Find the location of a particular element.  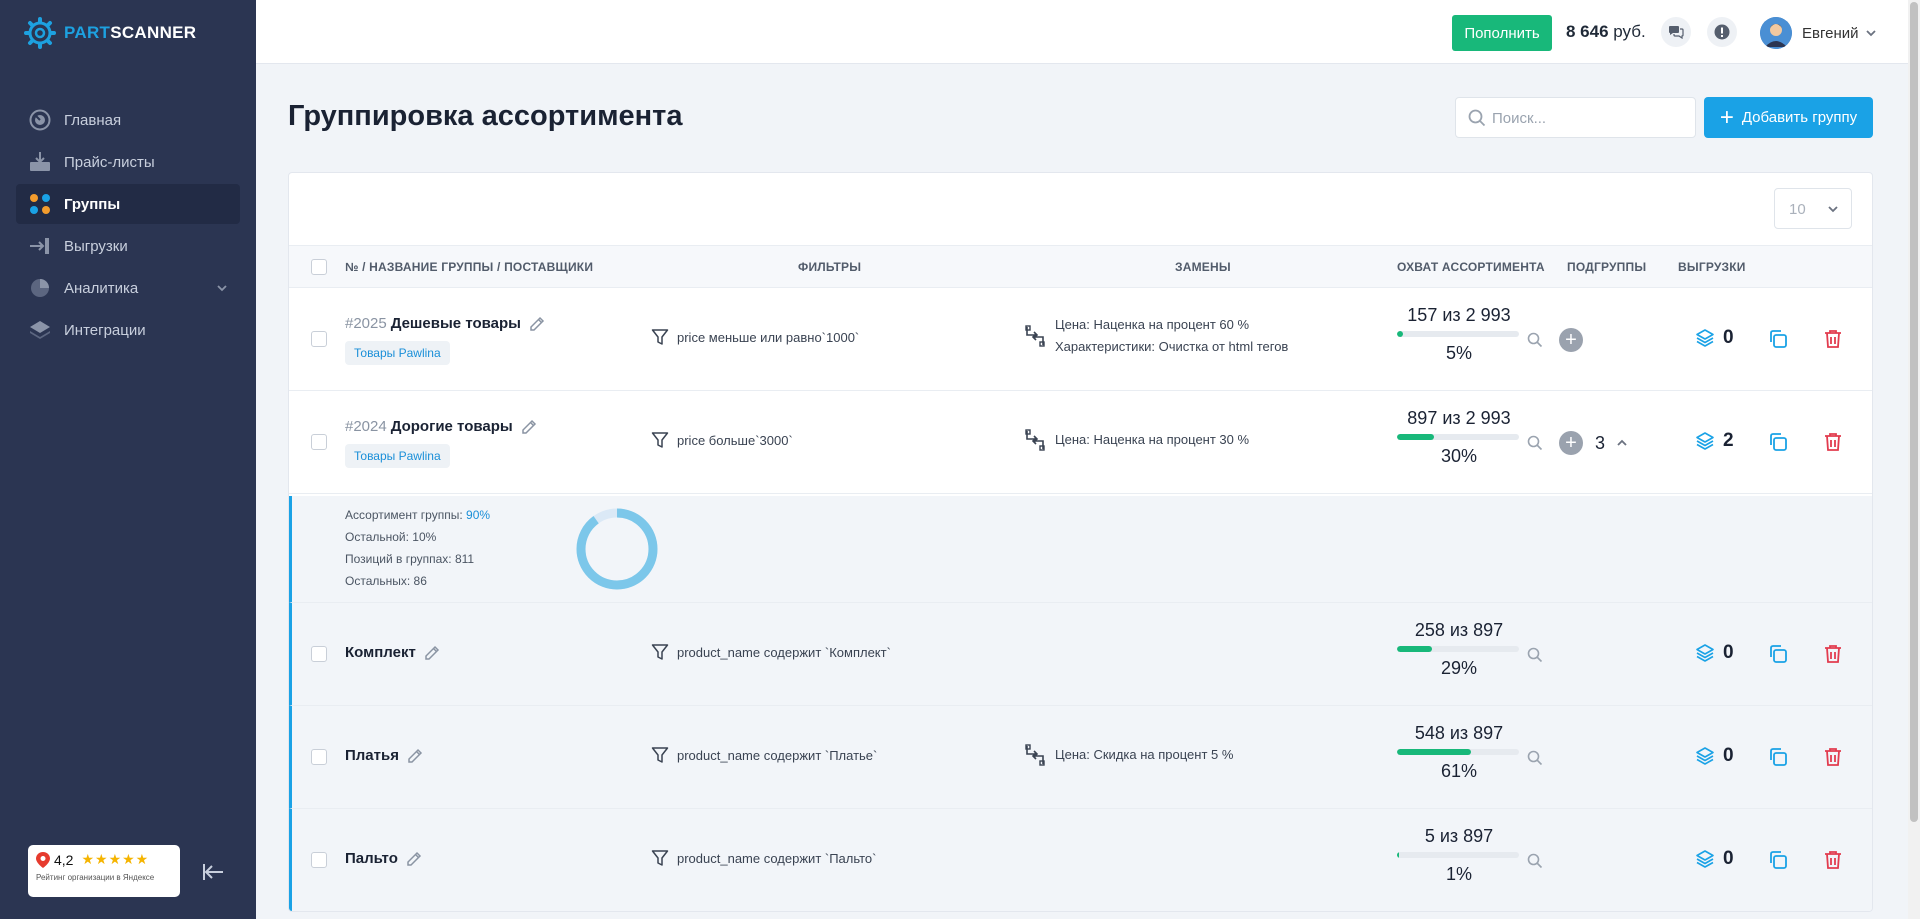

sidebar-item-integrations: Интеграции is located at coordinates (128, 330).